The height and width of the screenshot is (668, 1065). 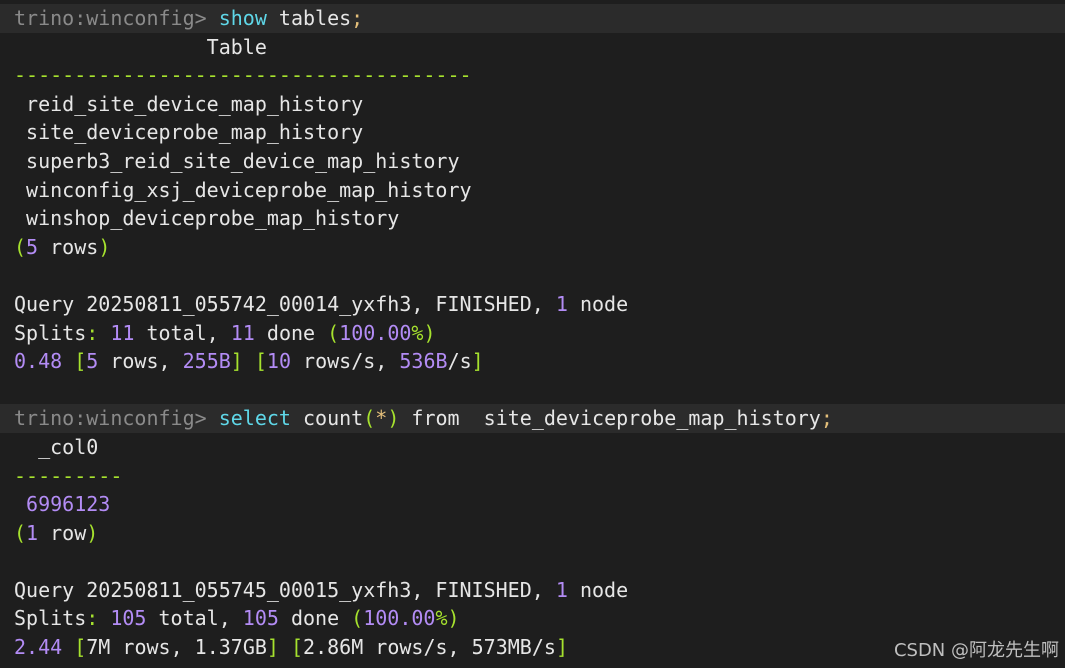 I want to click on sql-keyword-select: select, so click(x=254, y=418).